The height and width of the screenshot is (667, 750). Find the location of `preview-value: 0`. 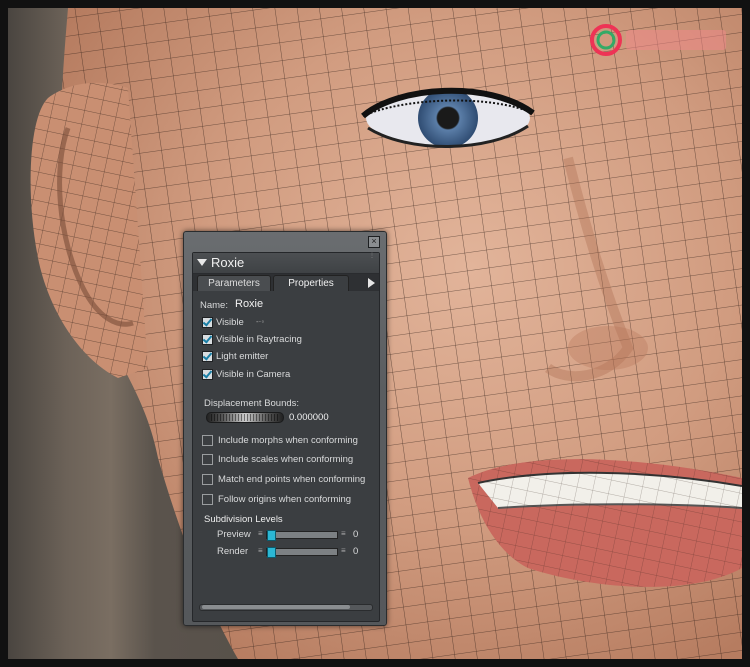

preview-value: 0 is located at coordinates (355, 534).